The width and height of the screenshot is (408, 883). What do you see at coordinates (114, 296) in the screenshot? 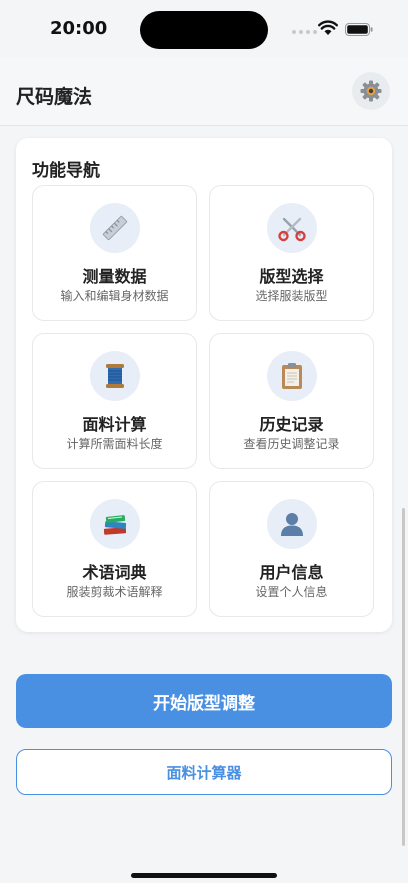
I see `tile-description: 输入和编辑身材数据` at bounding box center [114, 296].